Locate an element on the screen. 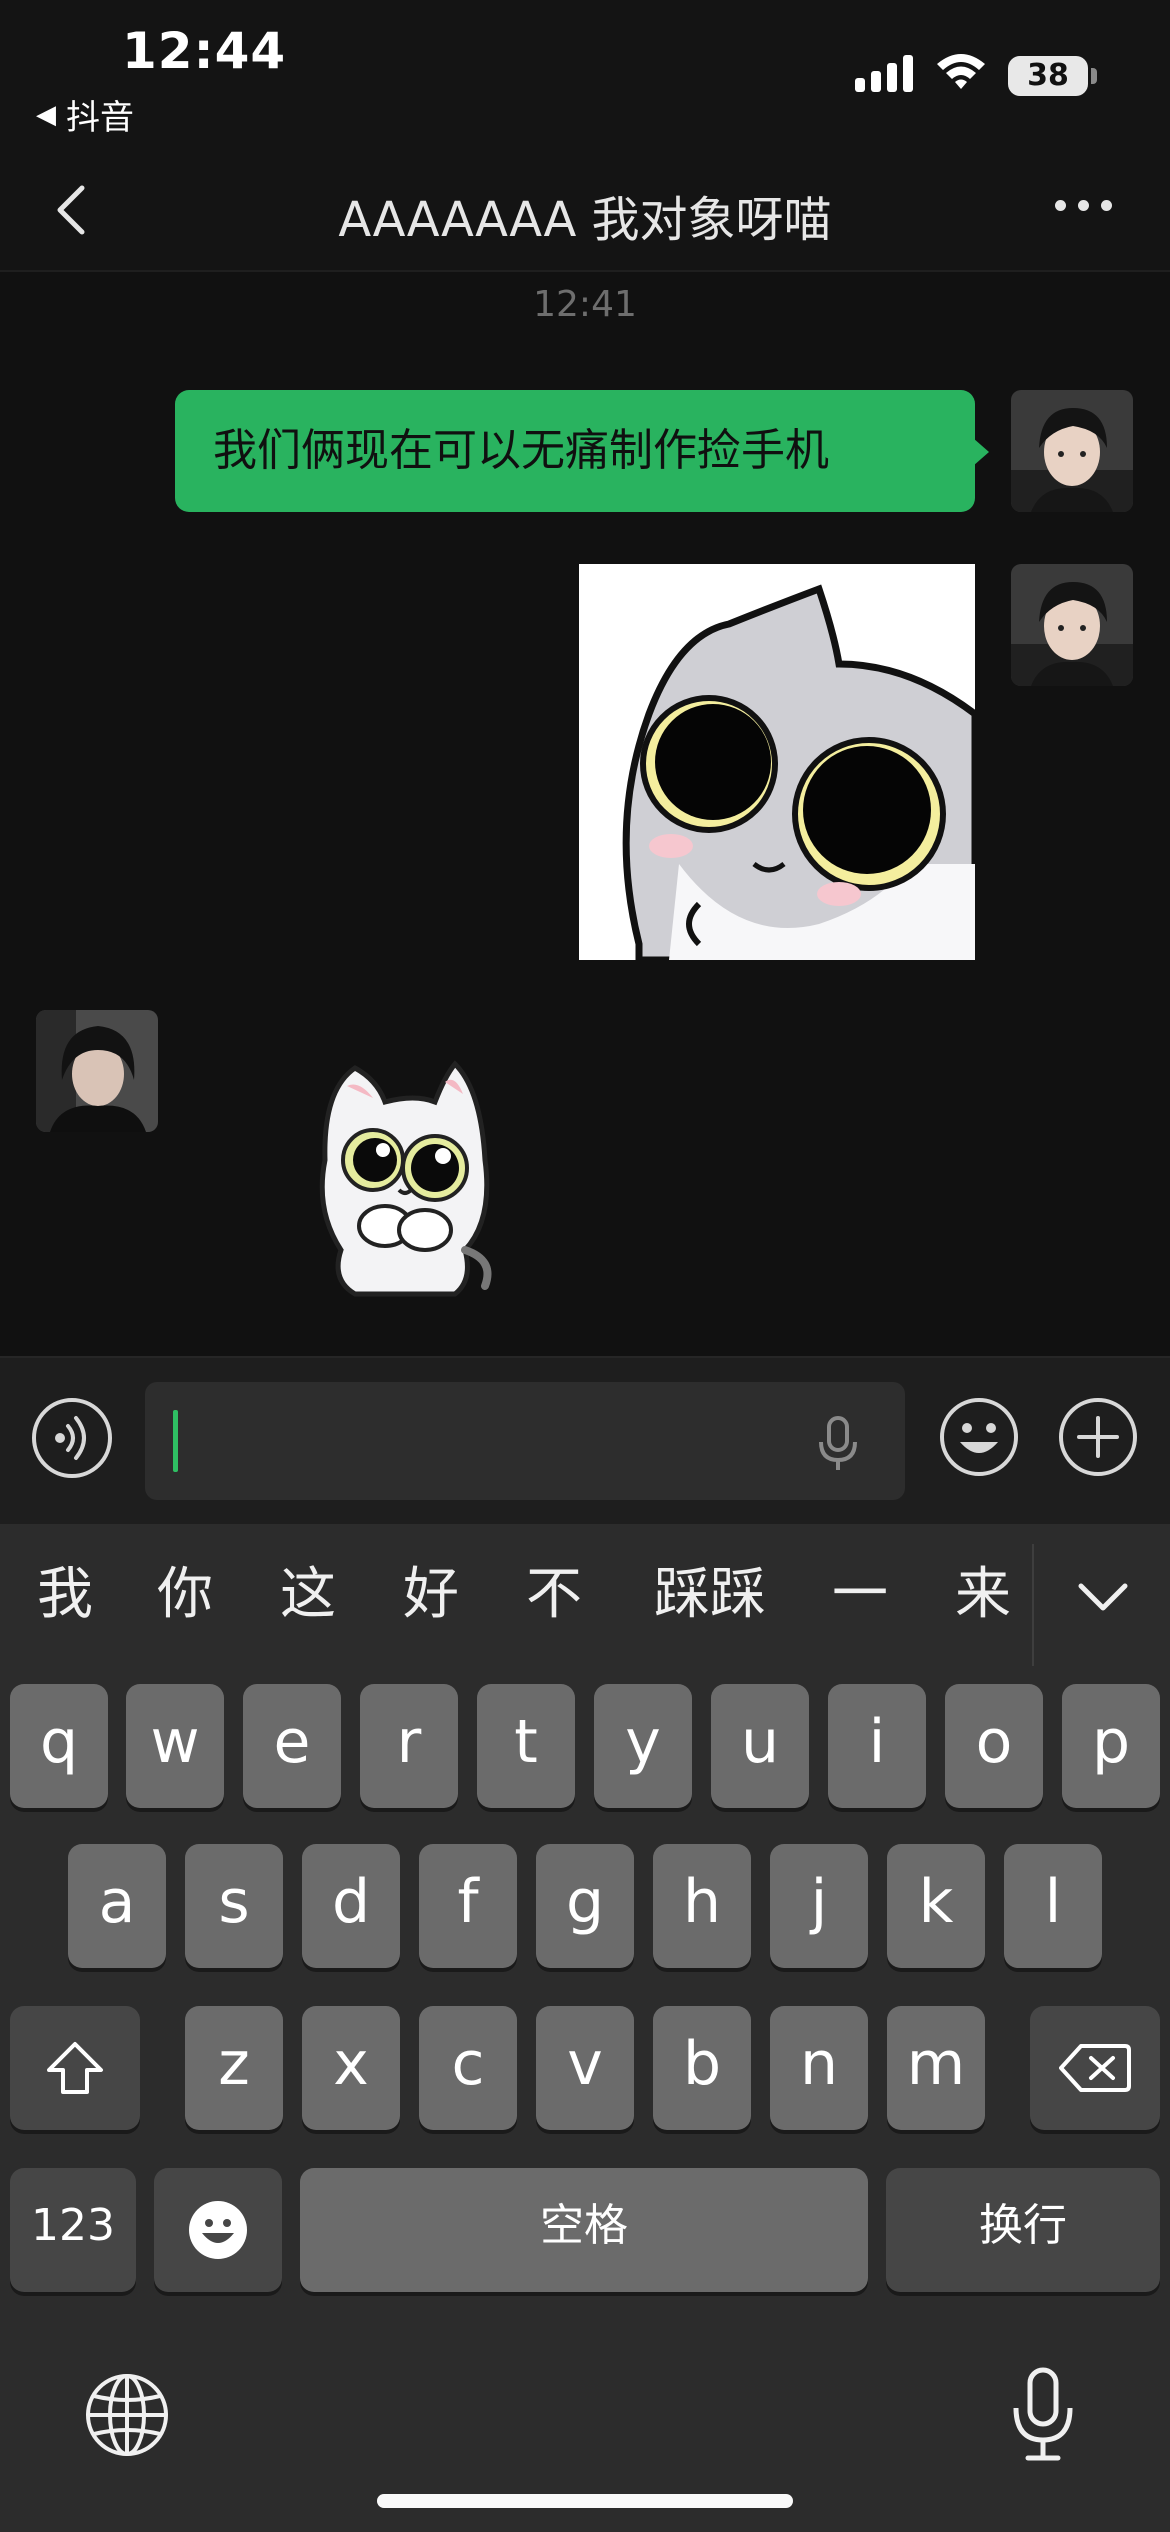 The height and width of the screenshot is (2532, 1170). cat-pleading-sticker is located at coordinates (400, 1175).